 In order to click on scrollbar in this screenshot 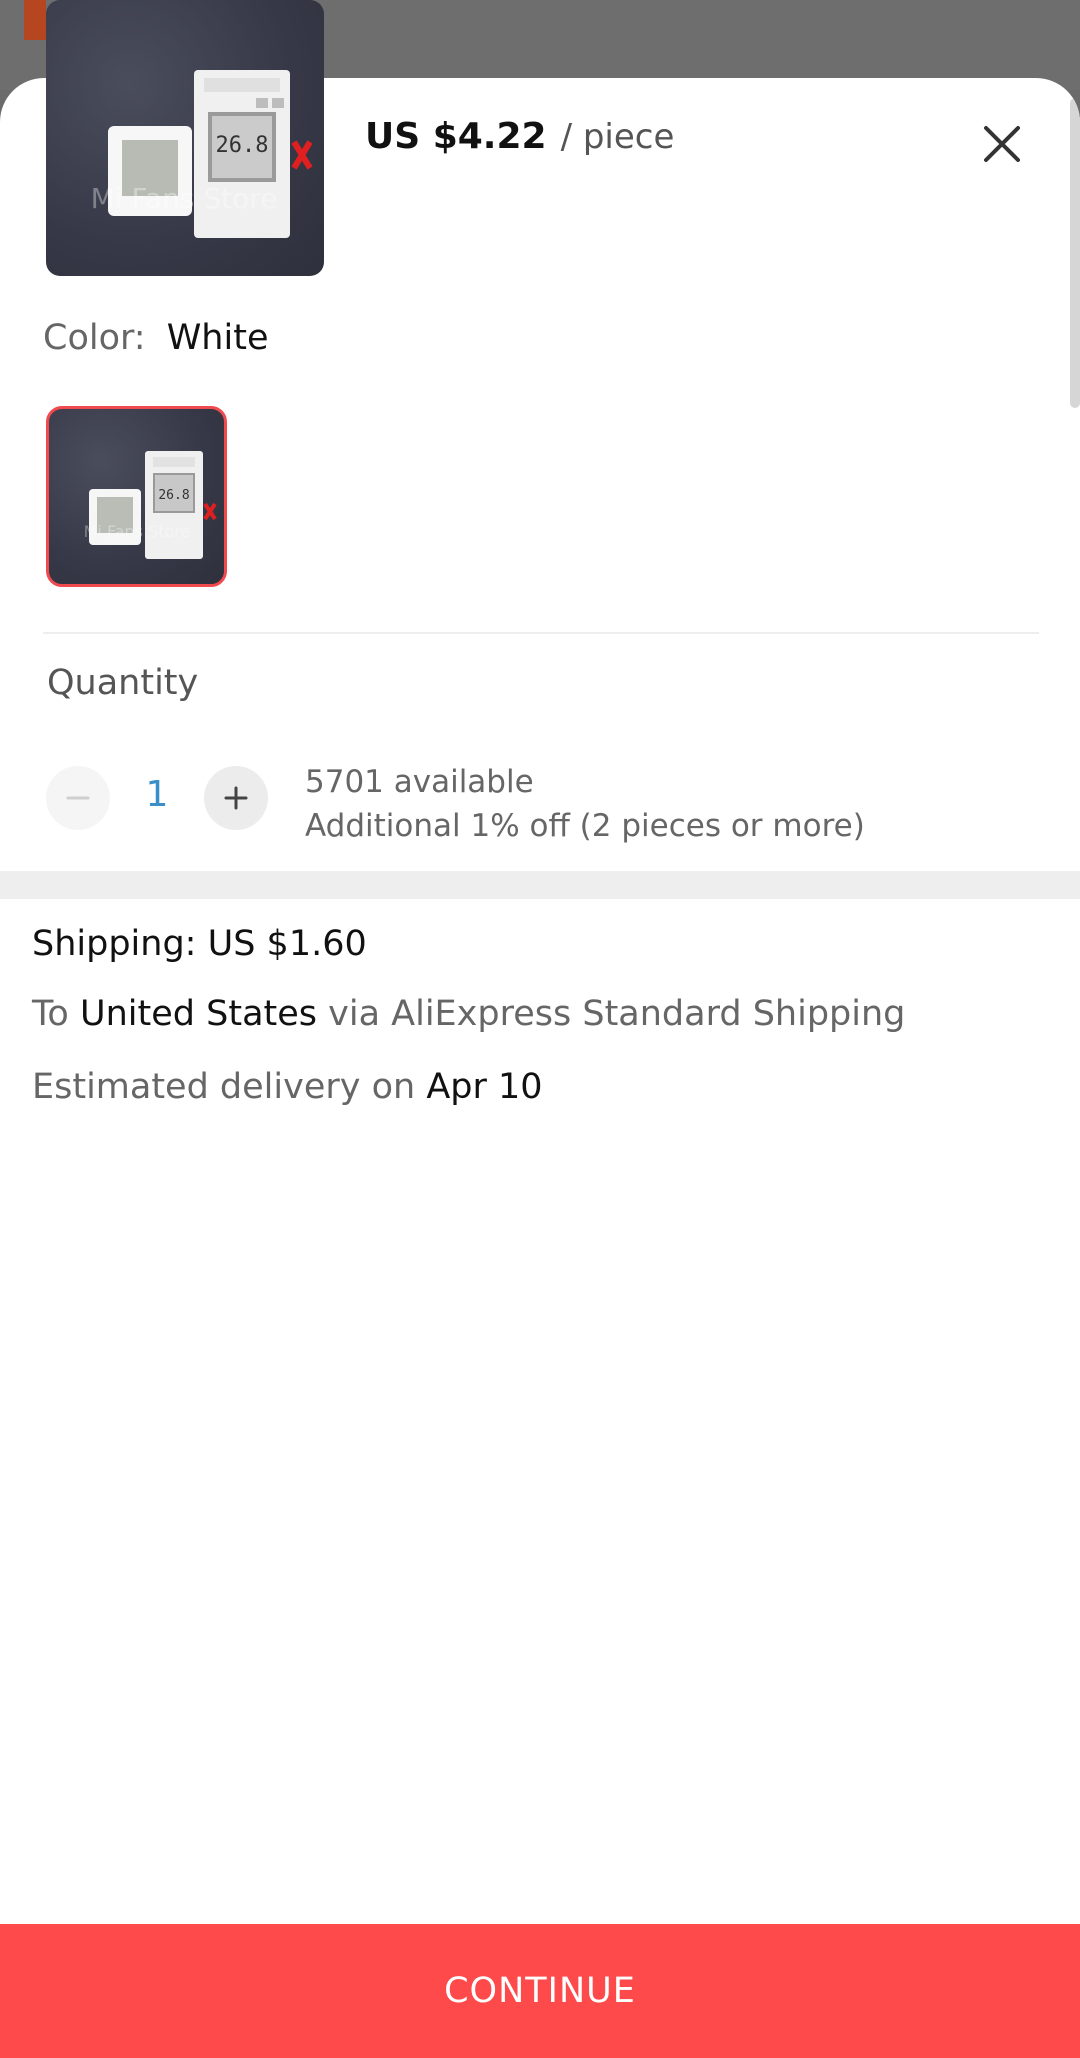, I will do `click(1075, 253)`.